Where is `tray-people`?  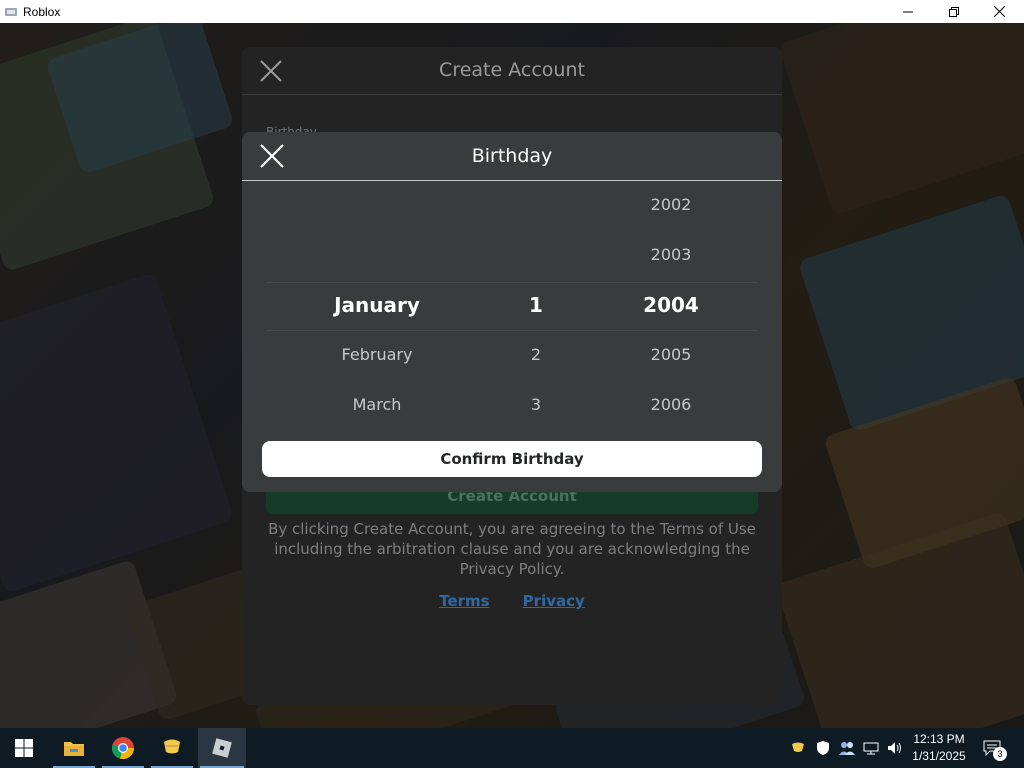
tray-people is located at coordinates (847, 748).